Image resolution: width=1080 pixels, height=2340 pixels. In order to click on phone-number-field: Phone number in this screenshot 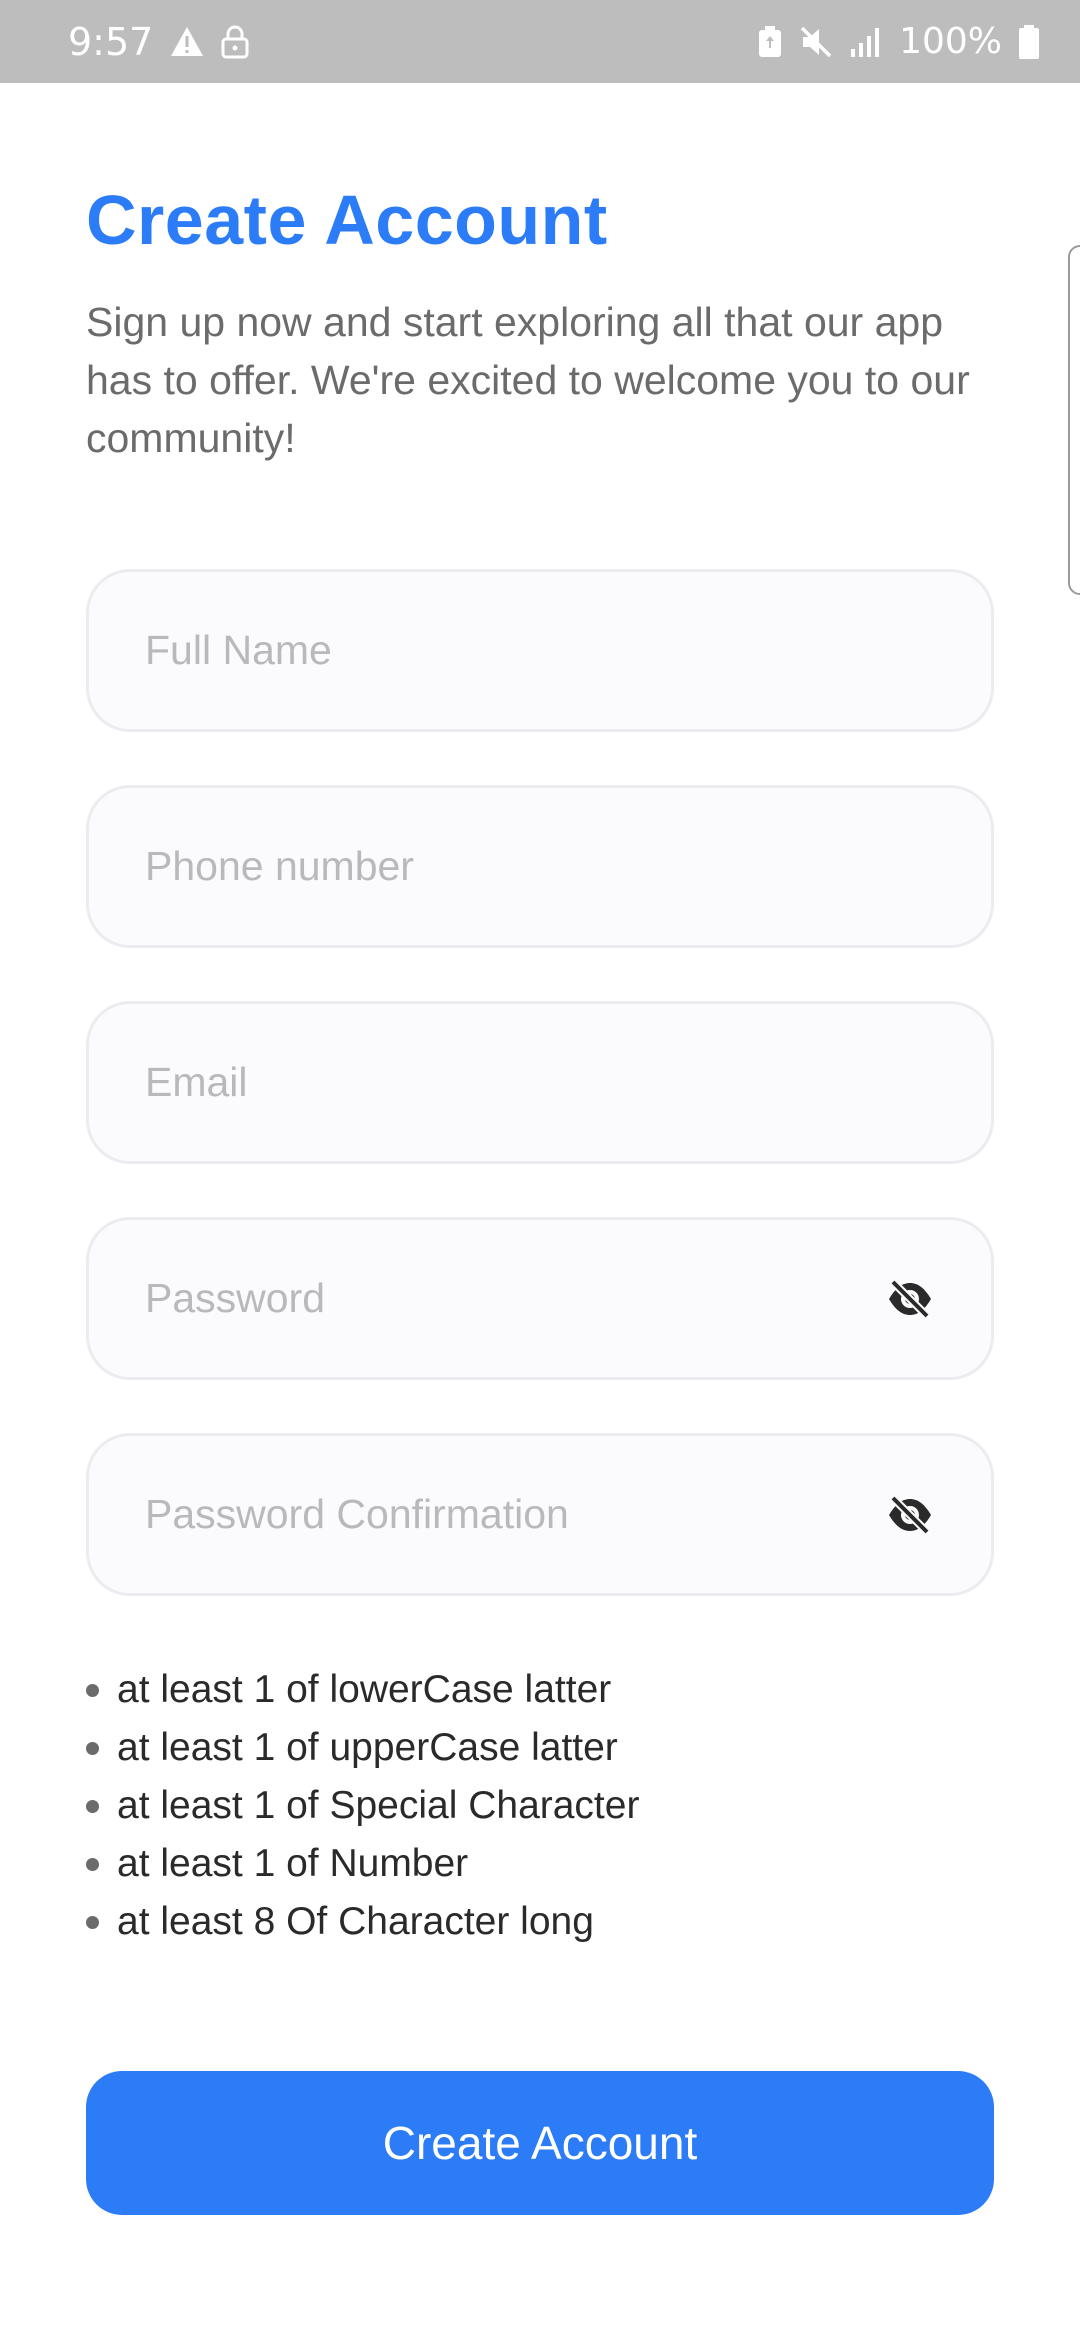, I will do `click(540, 866)`.